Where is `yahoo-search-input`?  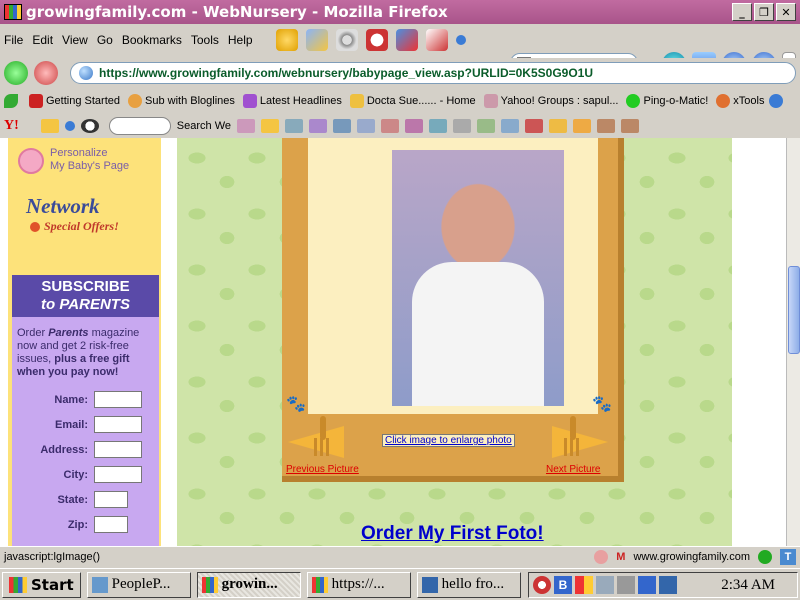
yahoo-search-input is located at coordinates (139, 126).